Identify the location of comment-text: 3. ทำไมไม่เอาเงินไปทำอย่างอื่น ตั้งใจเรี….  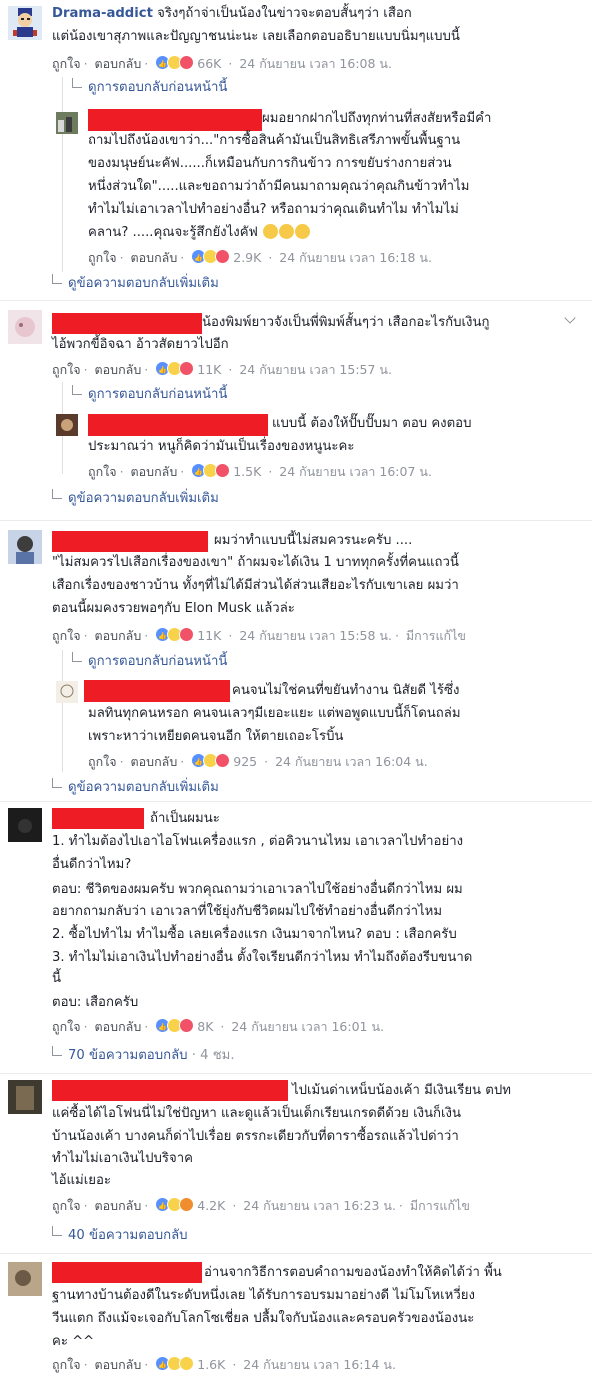
(262, 957).